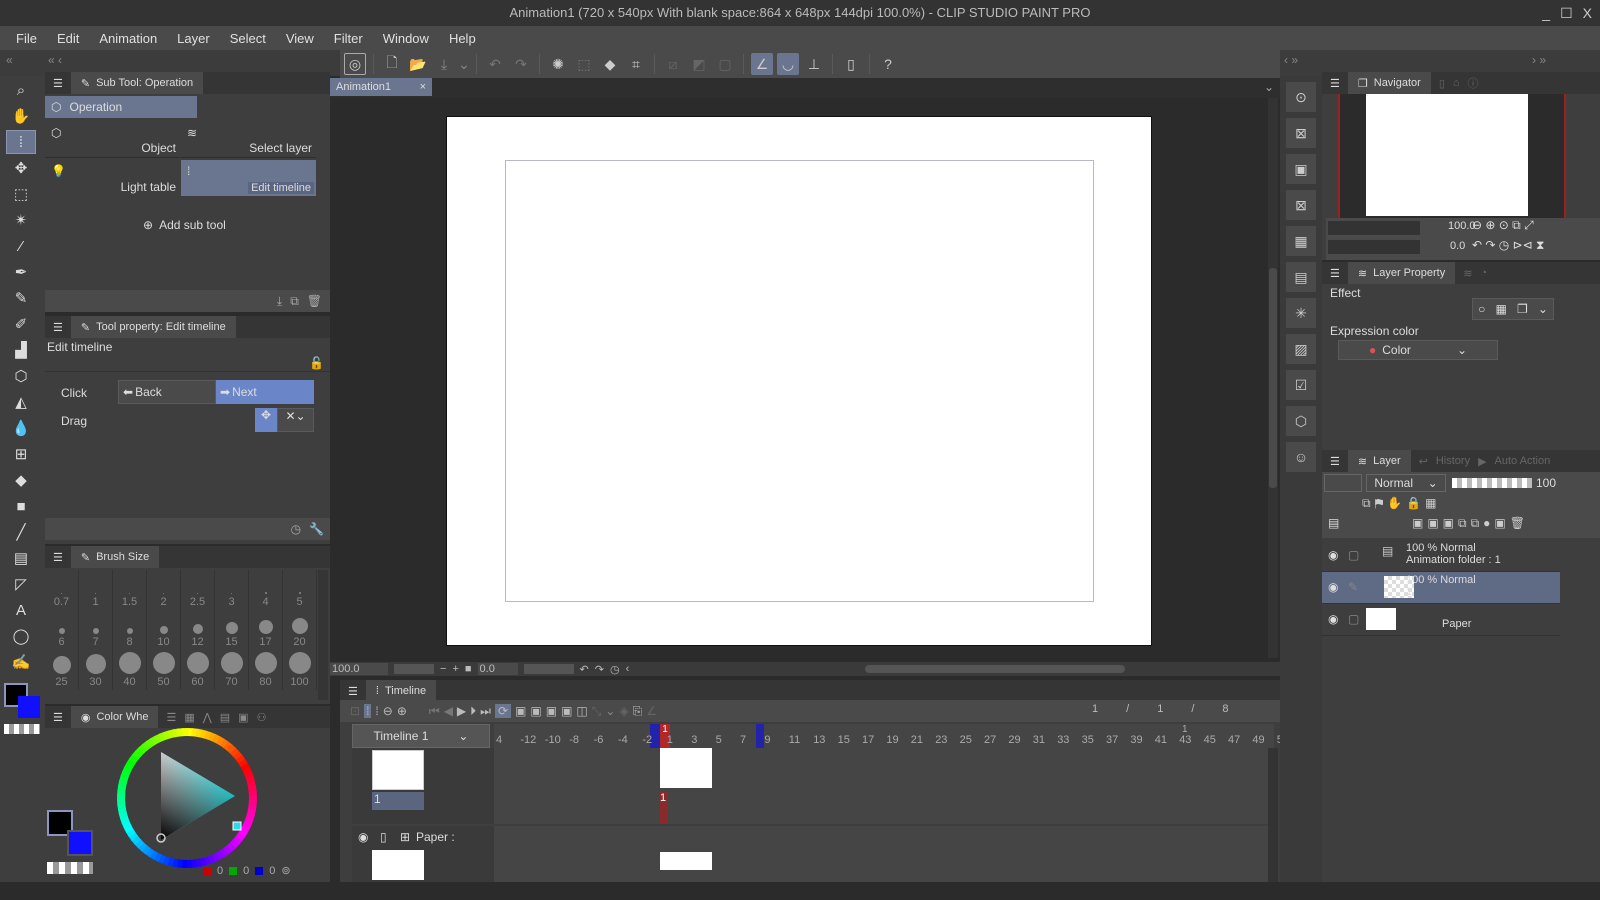  What do you see at coordinates (1291, 60) in the screenshot?
I see `expand-icon: ‹ »` at bounding box center [1291, 60].